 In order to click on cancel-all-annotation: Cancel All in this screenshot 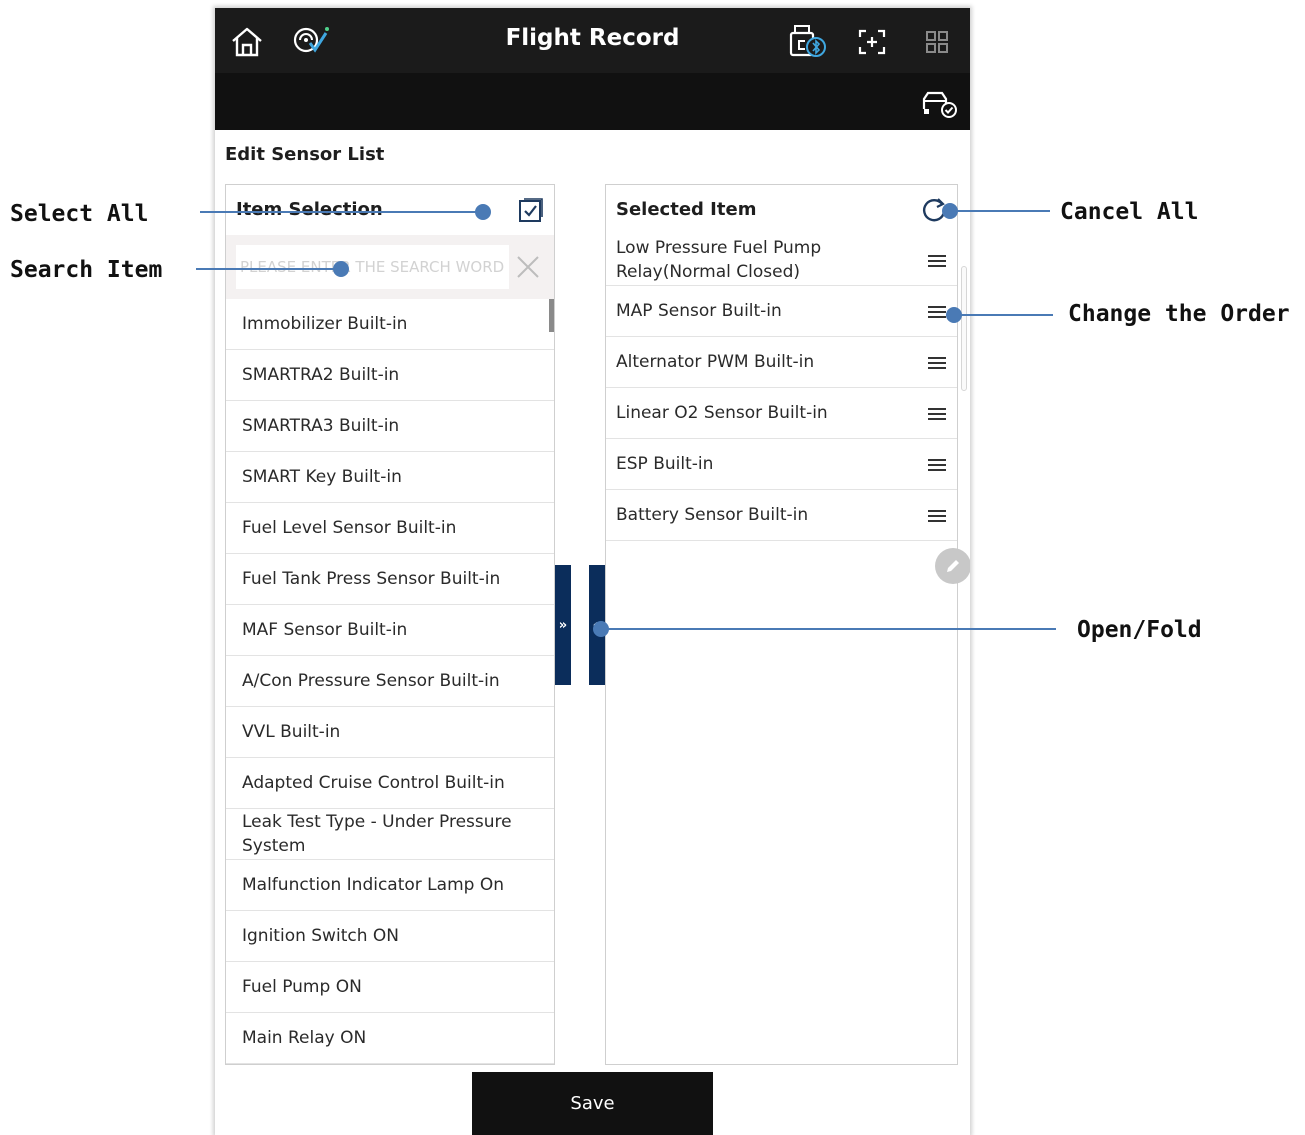, I will do `click(1129, 212)`.